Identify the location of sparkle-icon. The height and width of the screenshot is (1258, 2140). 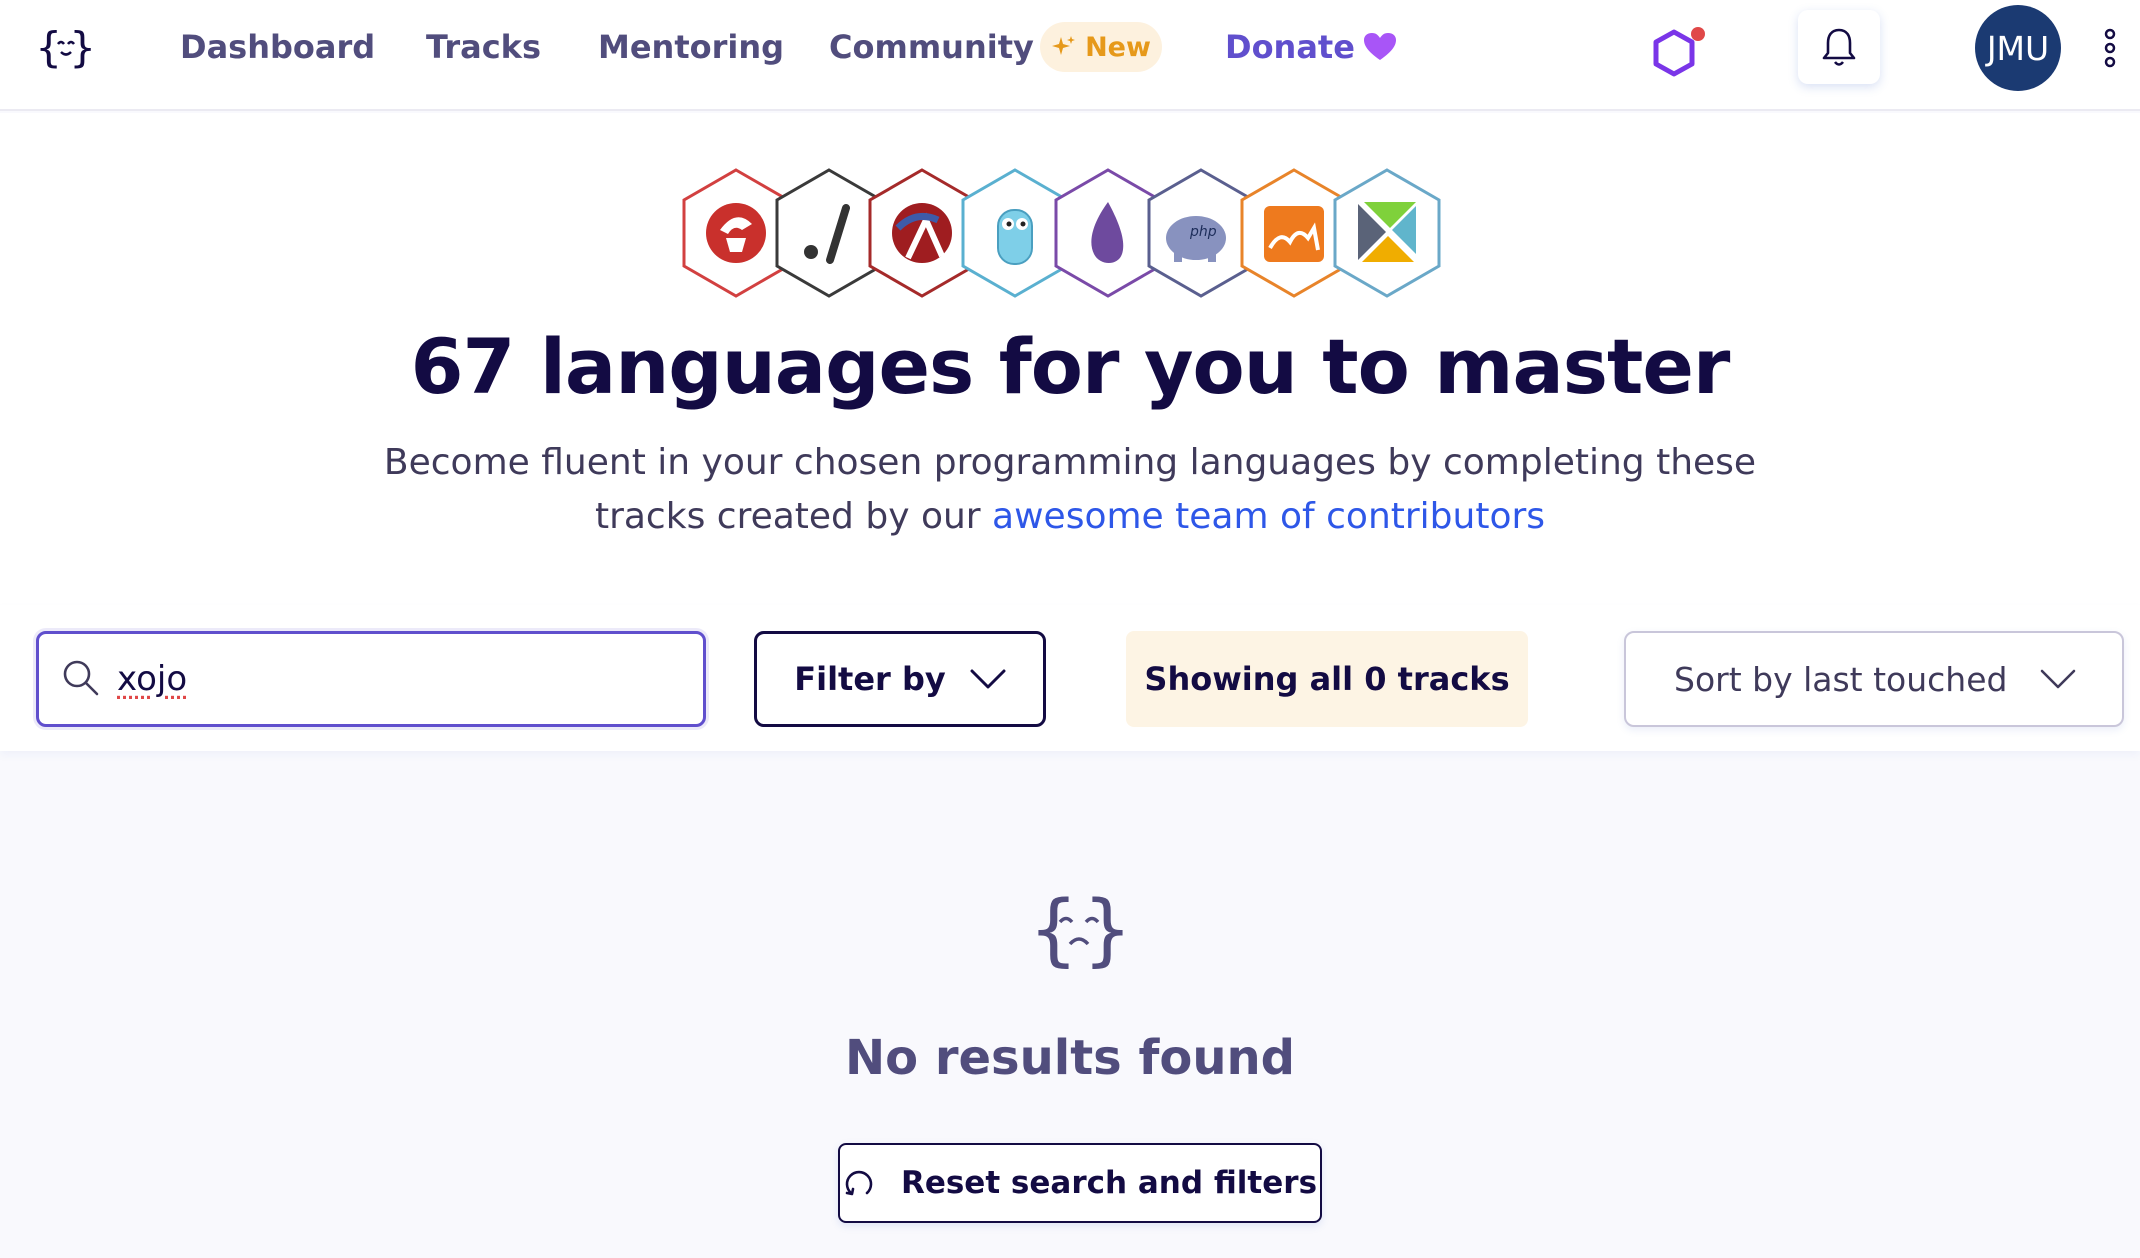
(1064, 45).